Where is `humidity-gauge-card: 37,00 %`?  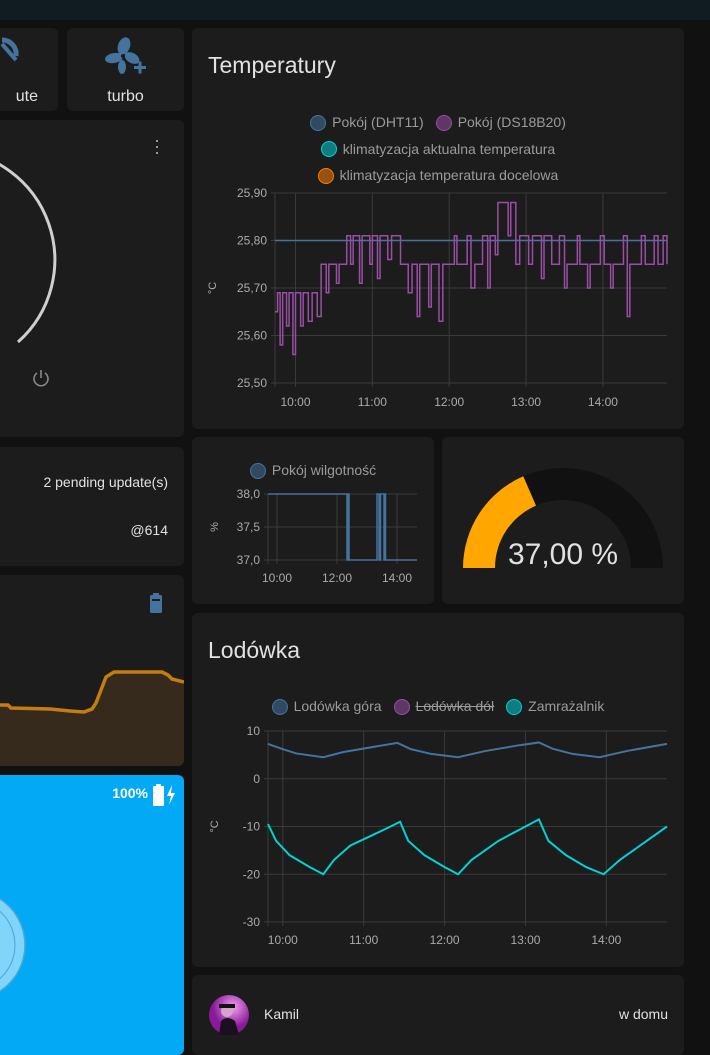 humidity-gauge-card: 37,00 % is located at coordinates (563, 520).